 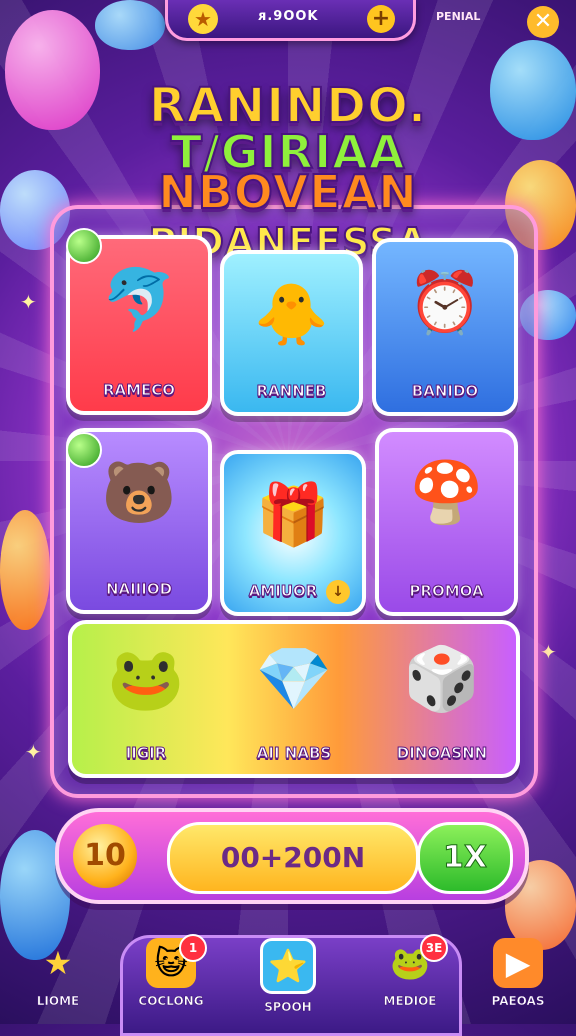 I want to click on close-button: ✕, so click(x=543, y=22).